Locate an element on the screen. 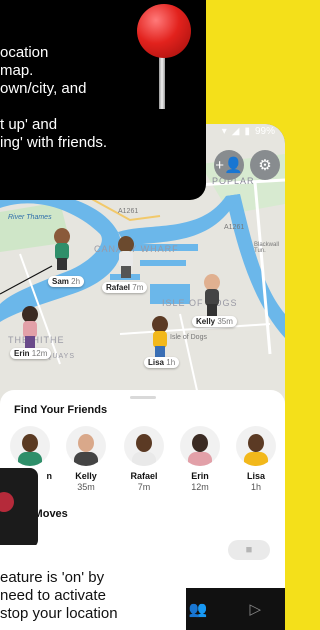 This screenshot has width=320, height=630. map-label-canary-wharf: CANARY WHARF is located at coordinates (136, 249).